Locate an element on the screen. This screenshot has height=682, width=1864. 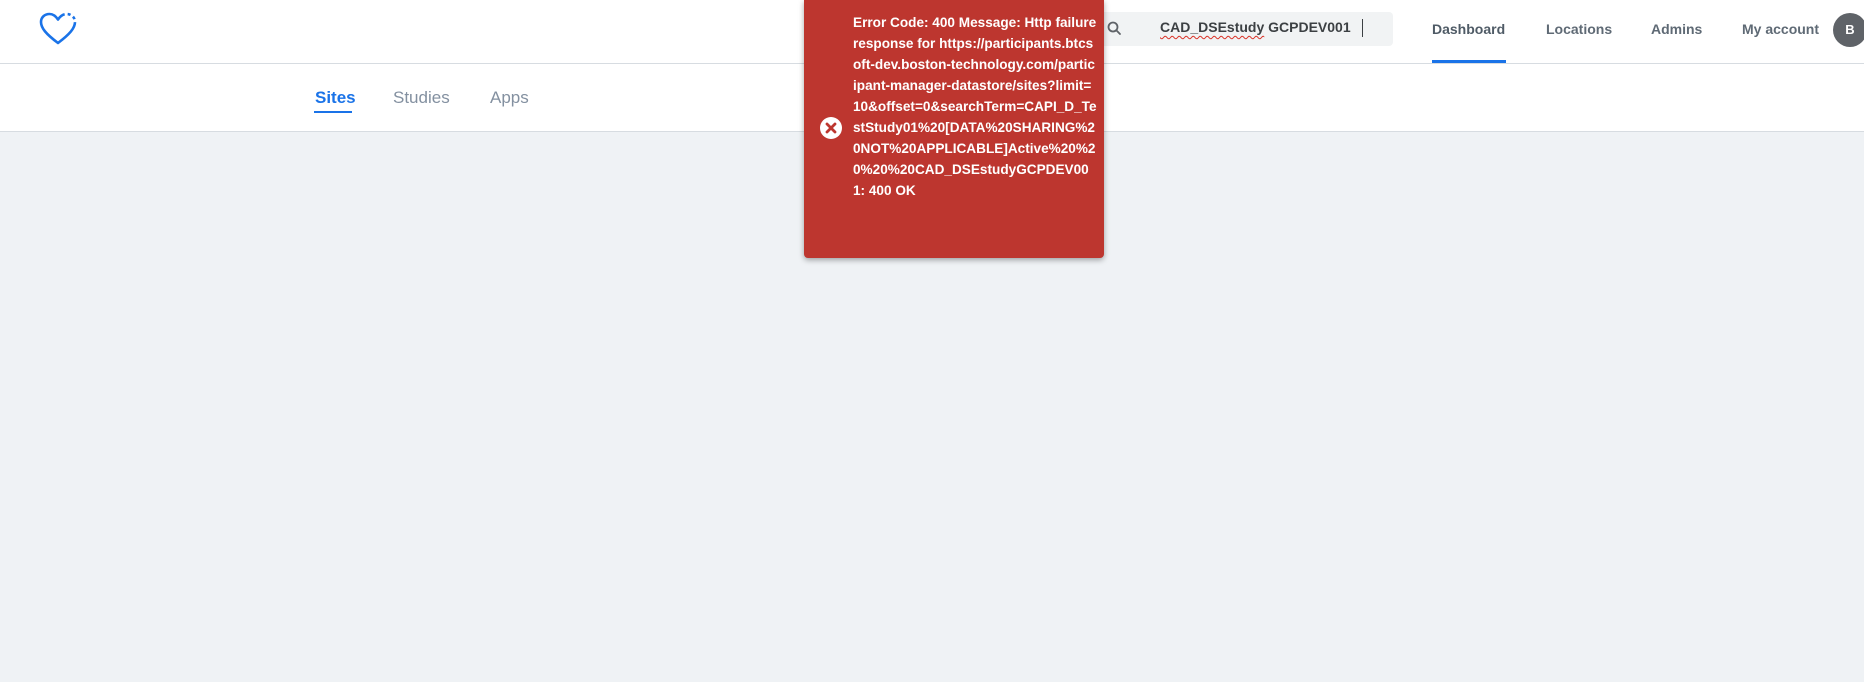
nav-locations: Locations is located at coordinates (1579, 29).